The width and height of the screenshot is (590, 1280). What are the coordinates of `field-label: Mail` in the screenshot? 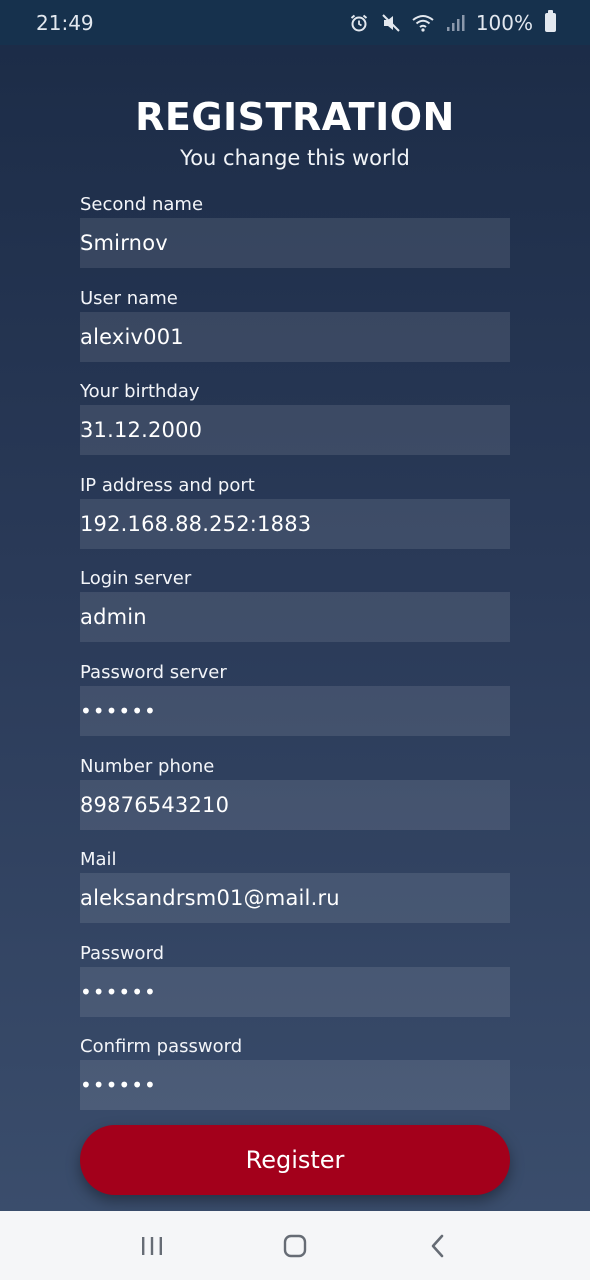 It's located at (98, 860).